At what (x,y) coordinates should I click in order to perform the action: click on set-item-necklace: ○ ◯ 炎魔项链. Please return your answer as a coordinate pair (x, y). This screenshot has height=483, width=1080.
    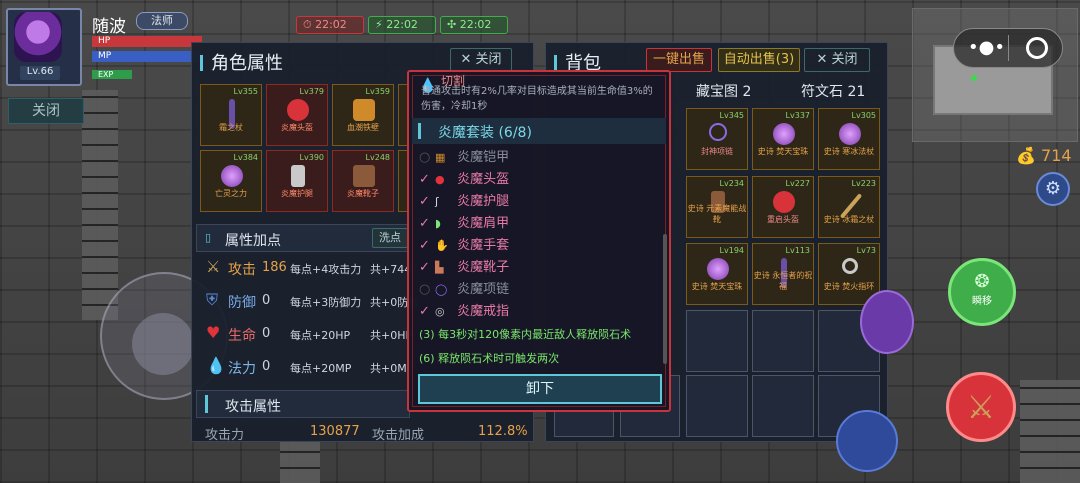
    Looking at the image, I should click on (464, 290).